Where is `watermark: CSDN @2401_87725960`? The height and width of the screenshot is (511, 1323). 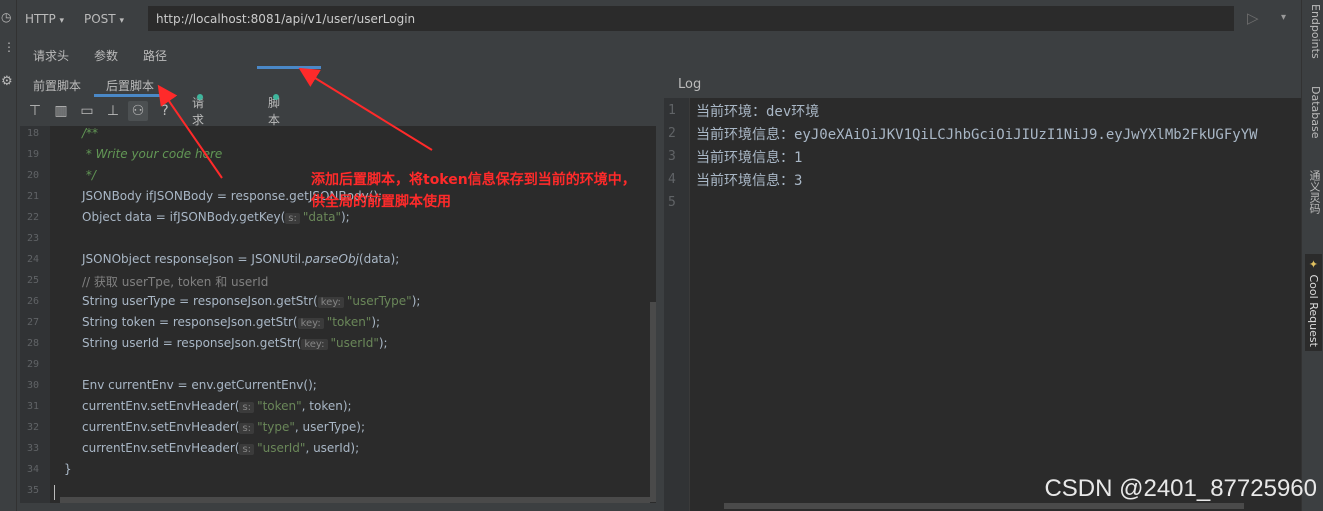
watermark: CSDN @2401_87725960 is located at coordinates (1180, 488).